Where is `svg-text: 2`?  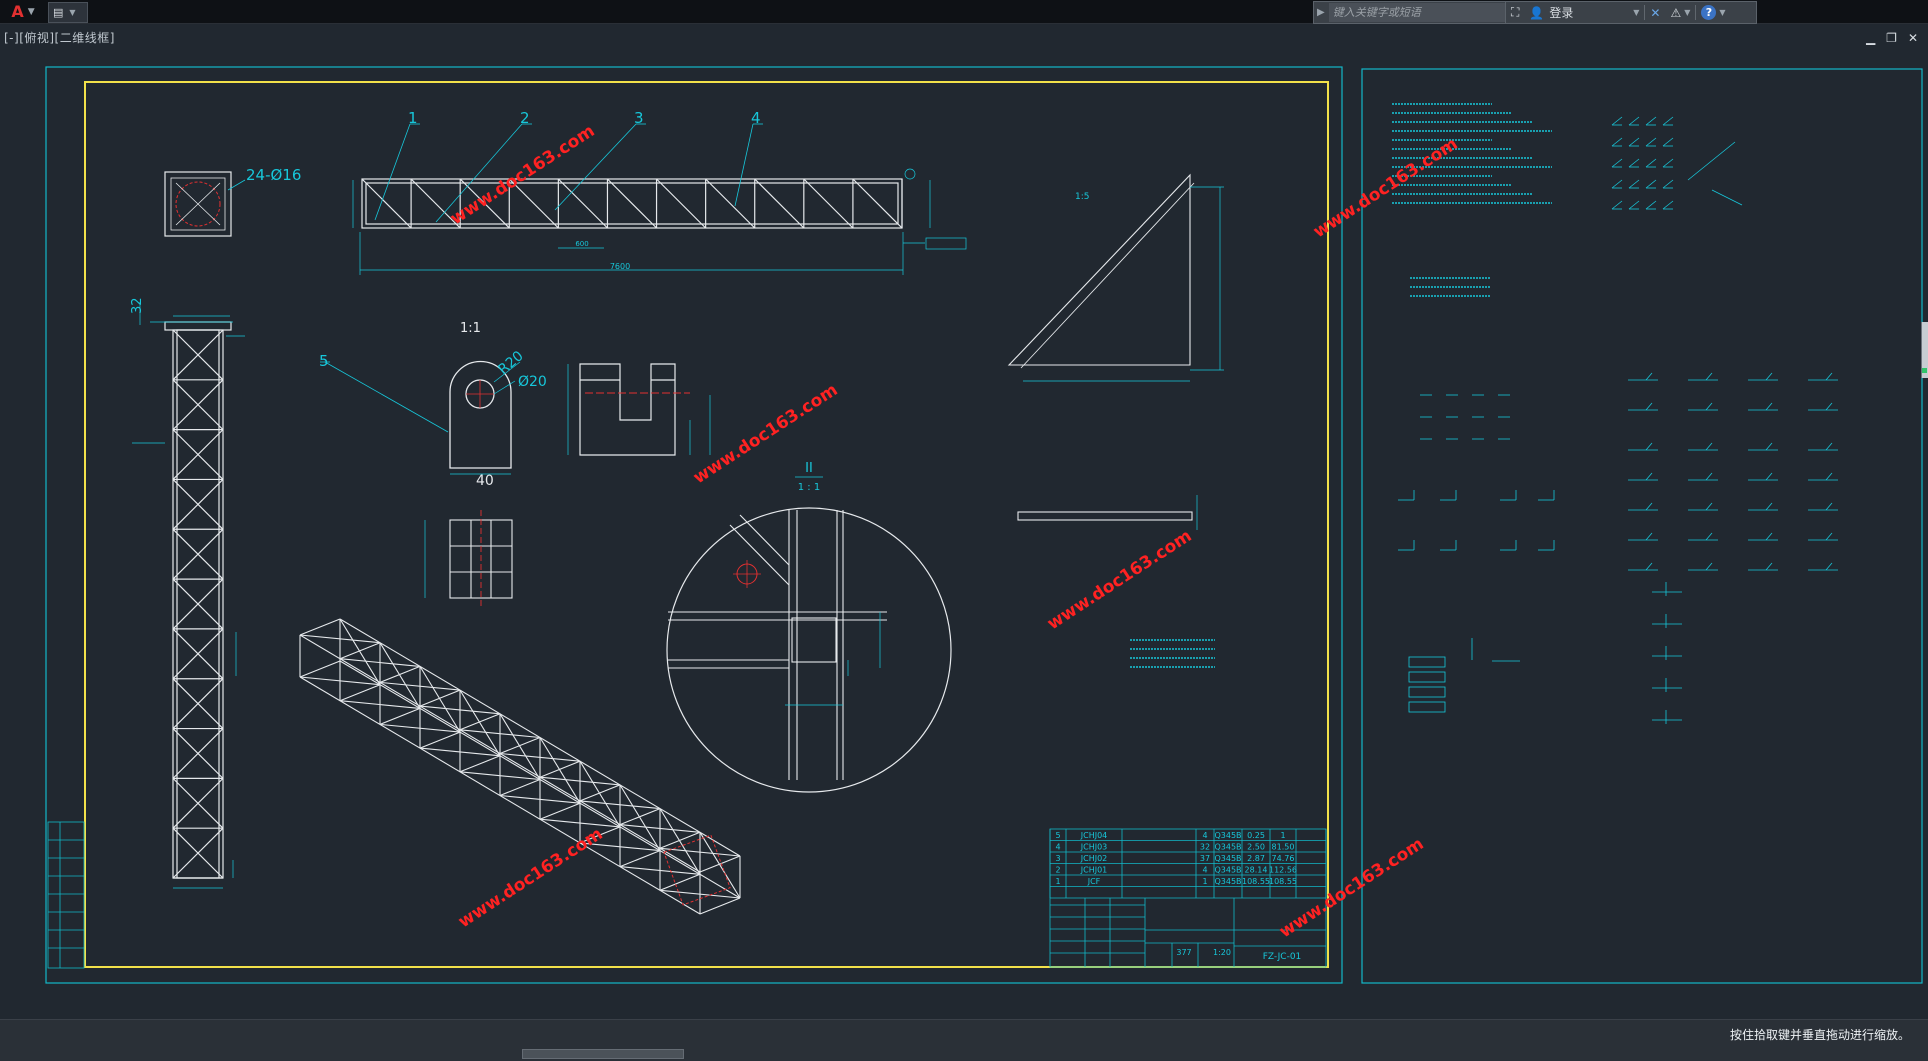
svg-text: 2 is located at coordinates (1057, 870).